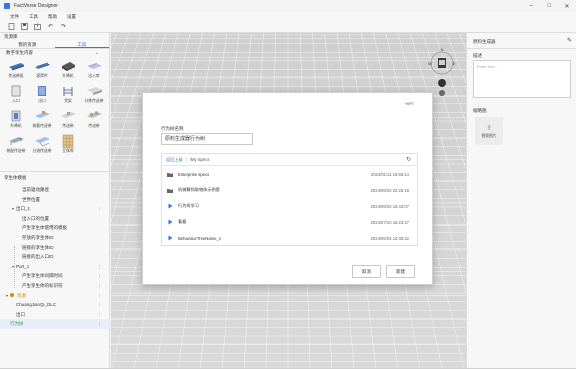 This screenshot has width=576, height=369. What do you see at coordinates (63, 26) in the screenshot?
I see `redo-icon: ↷` at bounding box center [63, 26].